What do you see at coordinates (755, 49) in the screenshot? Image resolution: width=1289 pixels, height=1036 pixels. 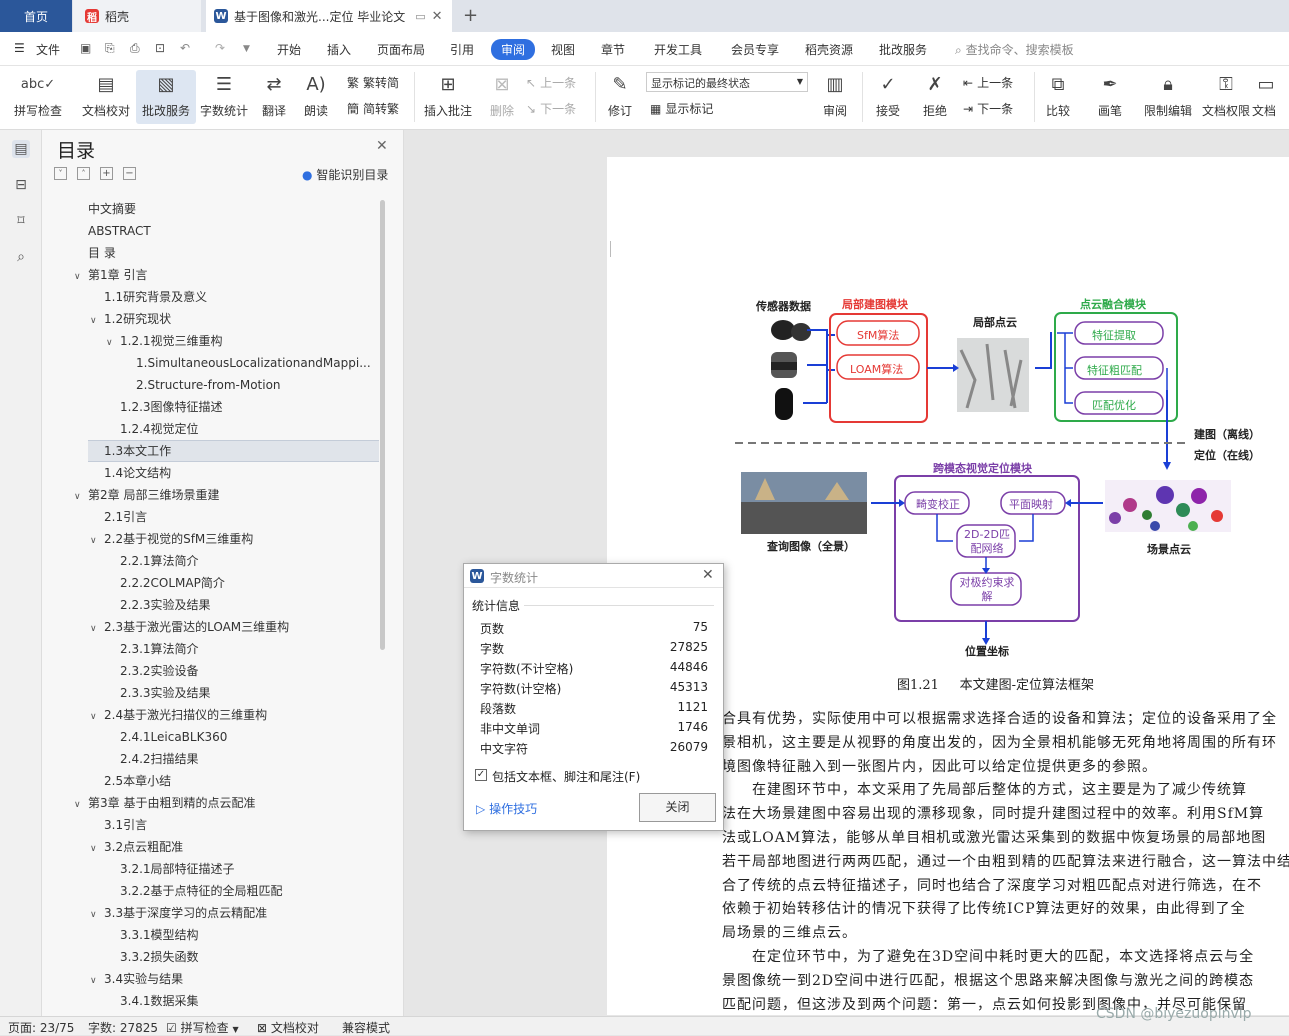 I see `menu-member: 会员专享` at bounding box center [755, 49].